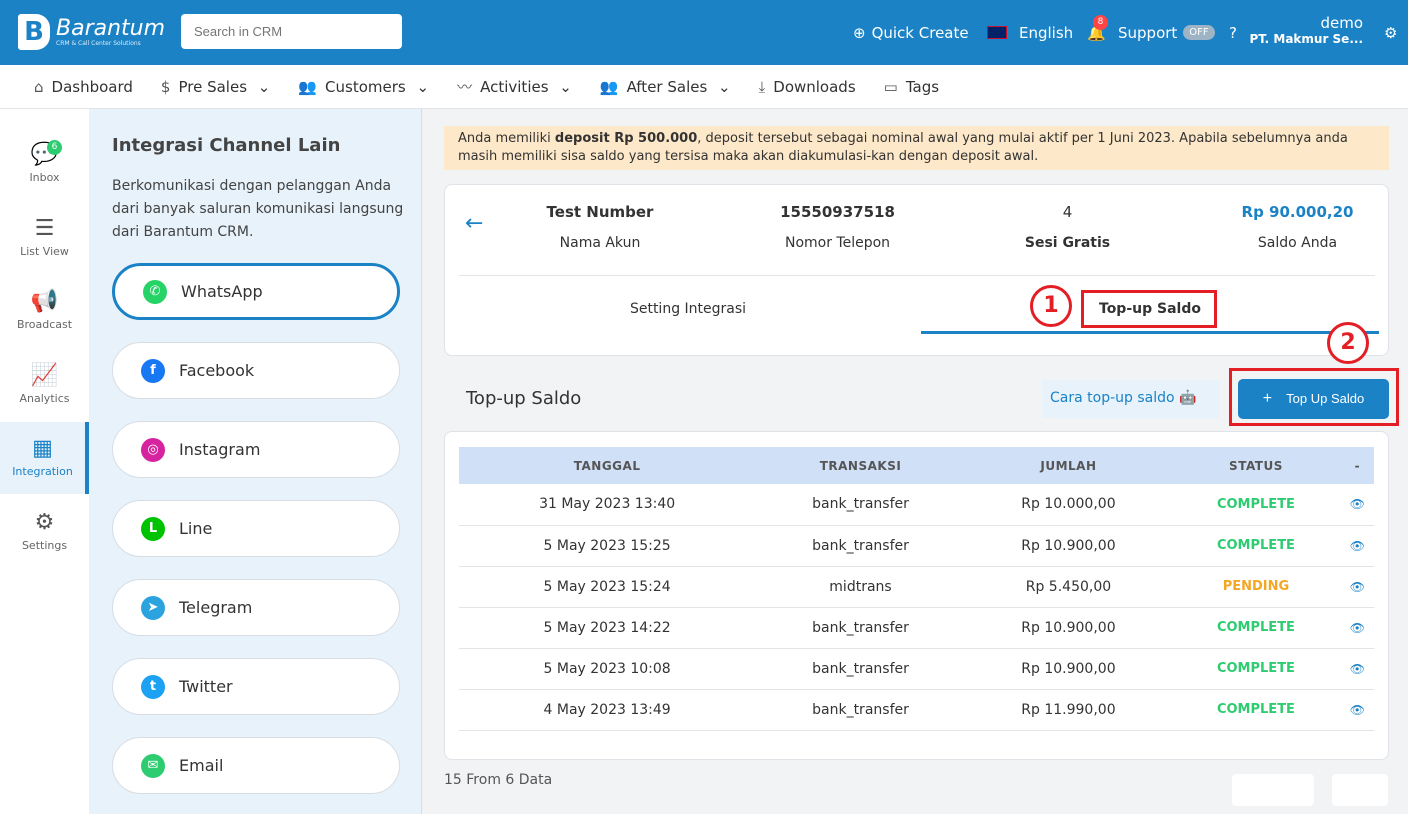 This screenshot has width=1408, height=814. I want to click on nav-label: Activities, so click(514, 87).